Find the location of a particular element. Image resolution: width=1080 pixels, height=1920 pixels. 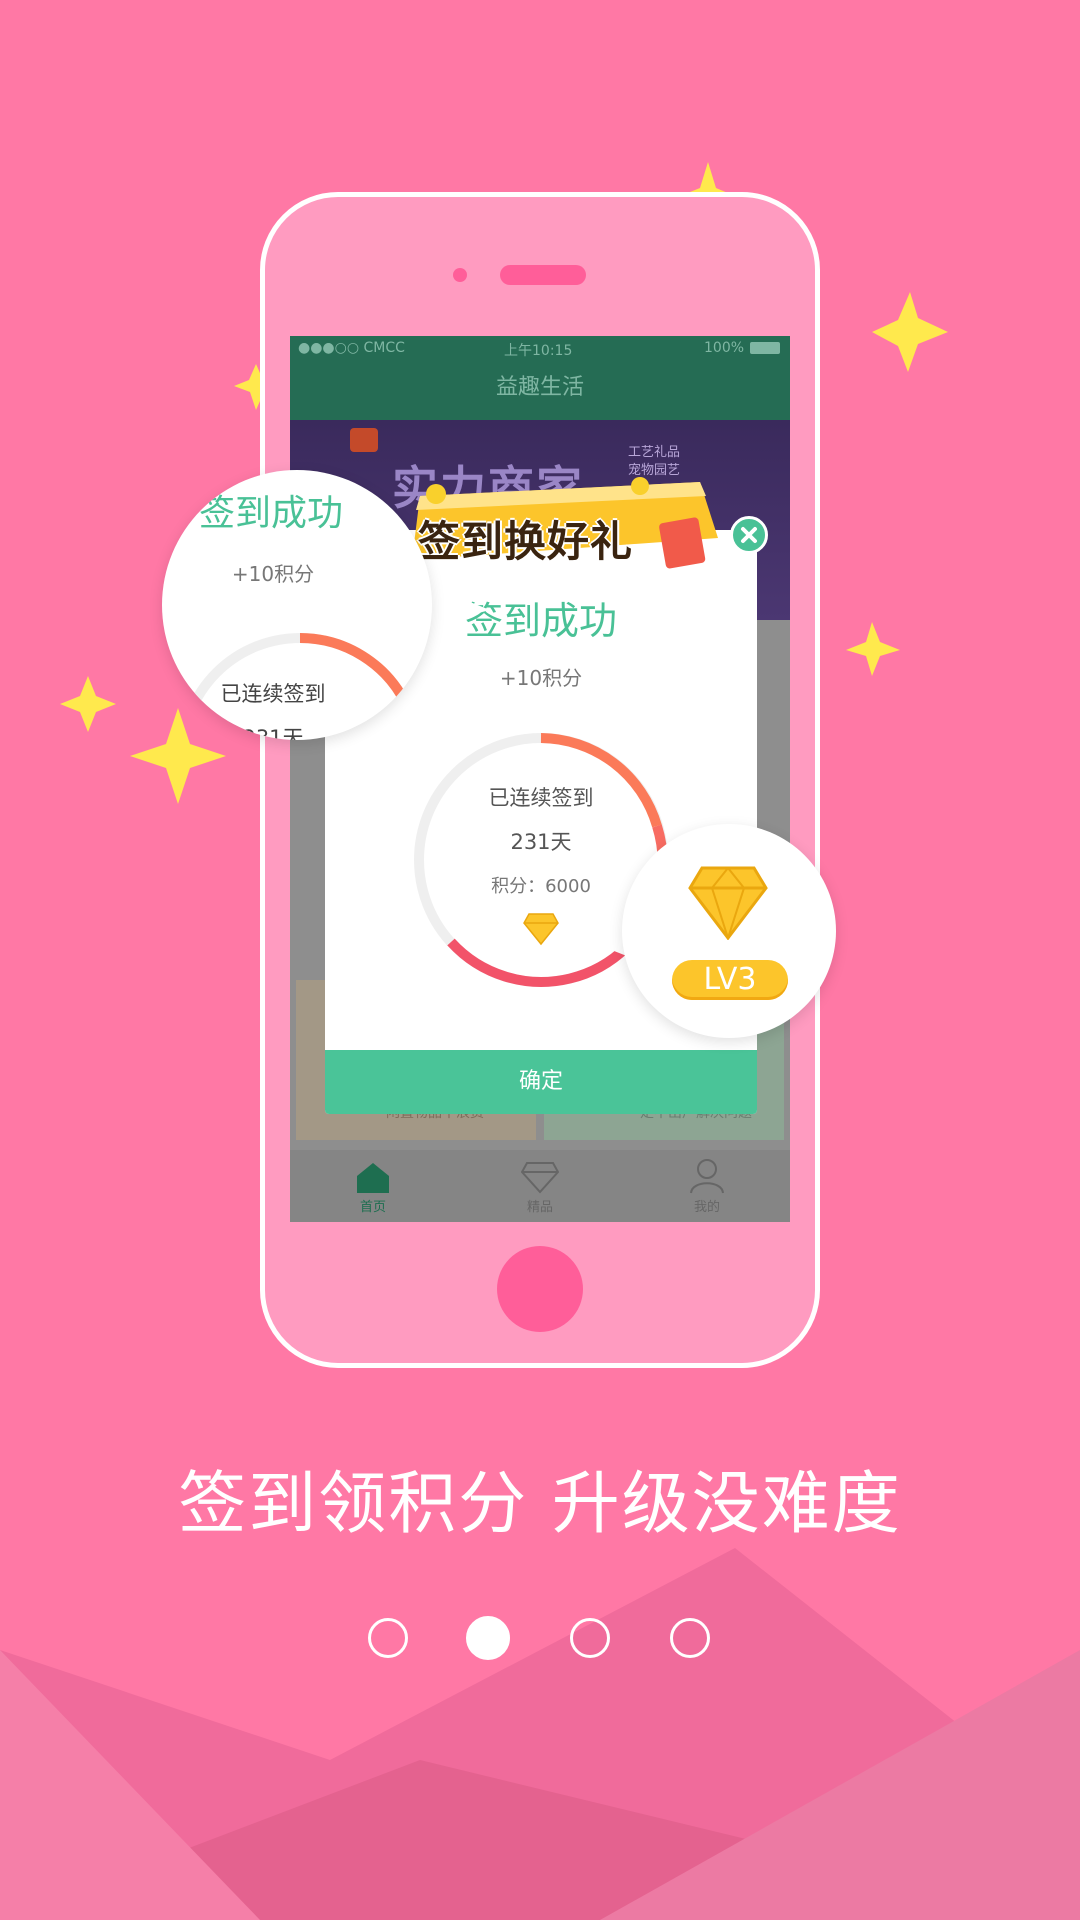

status-bar: ●●●○○ CMCC 上午10:15 100% is located at coordinates (540, 348).